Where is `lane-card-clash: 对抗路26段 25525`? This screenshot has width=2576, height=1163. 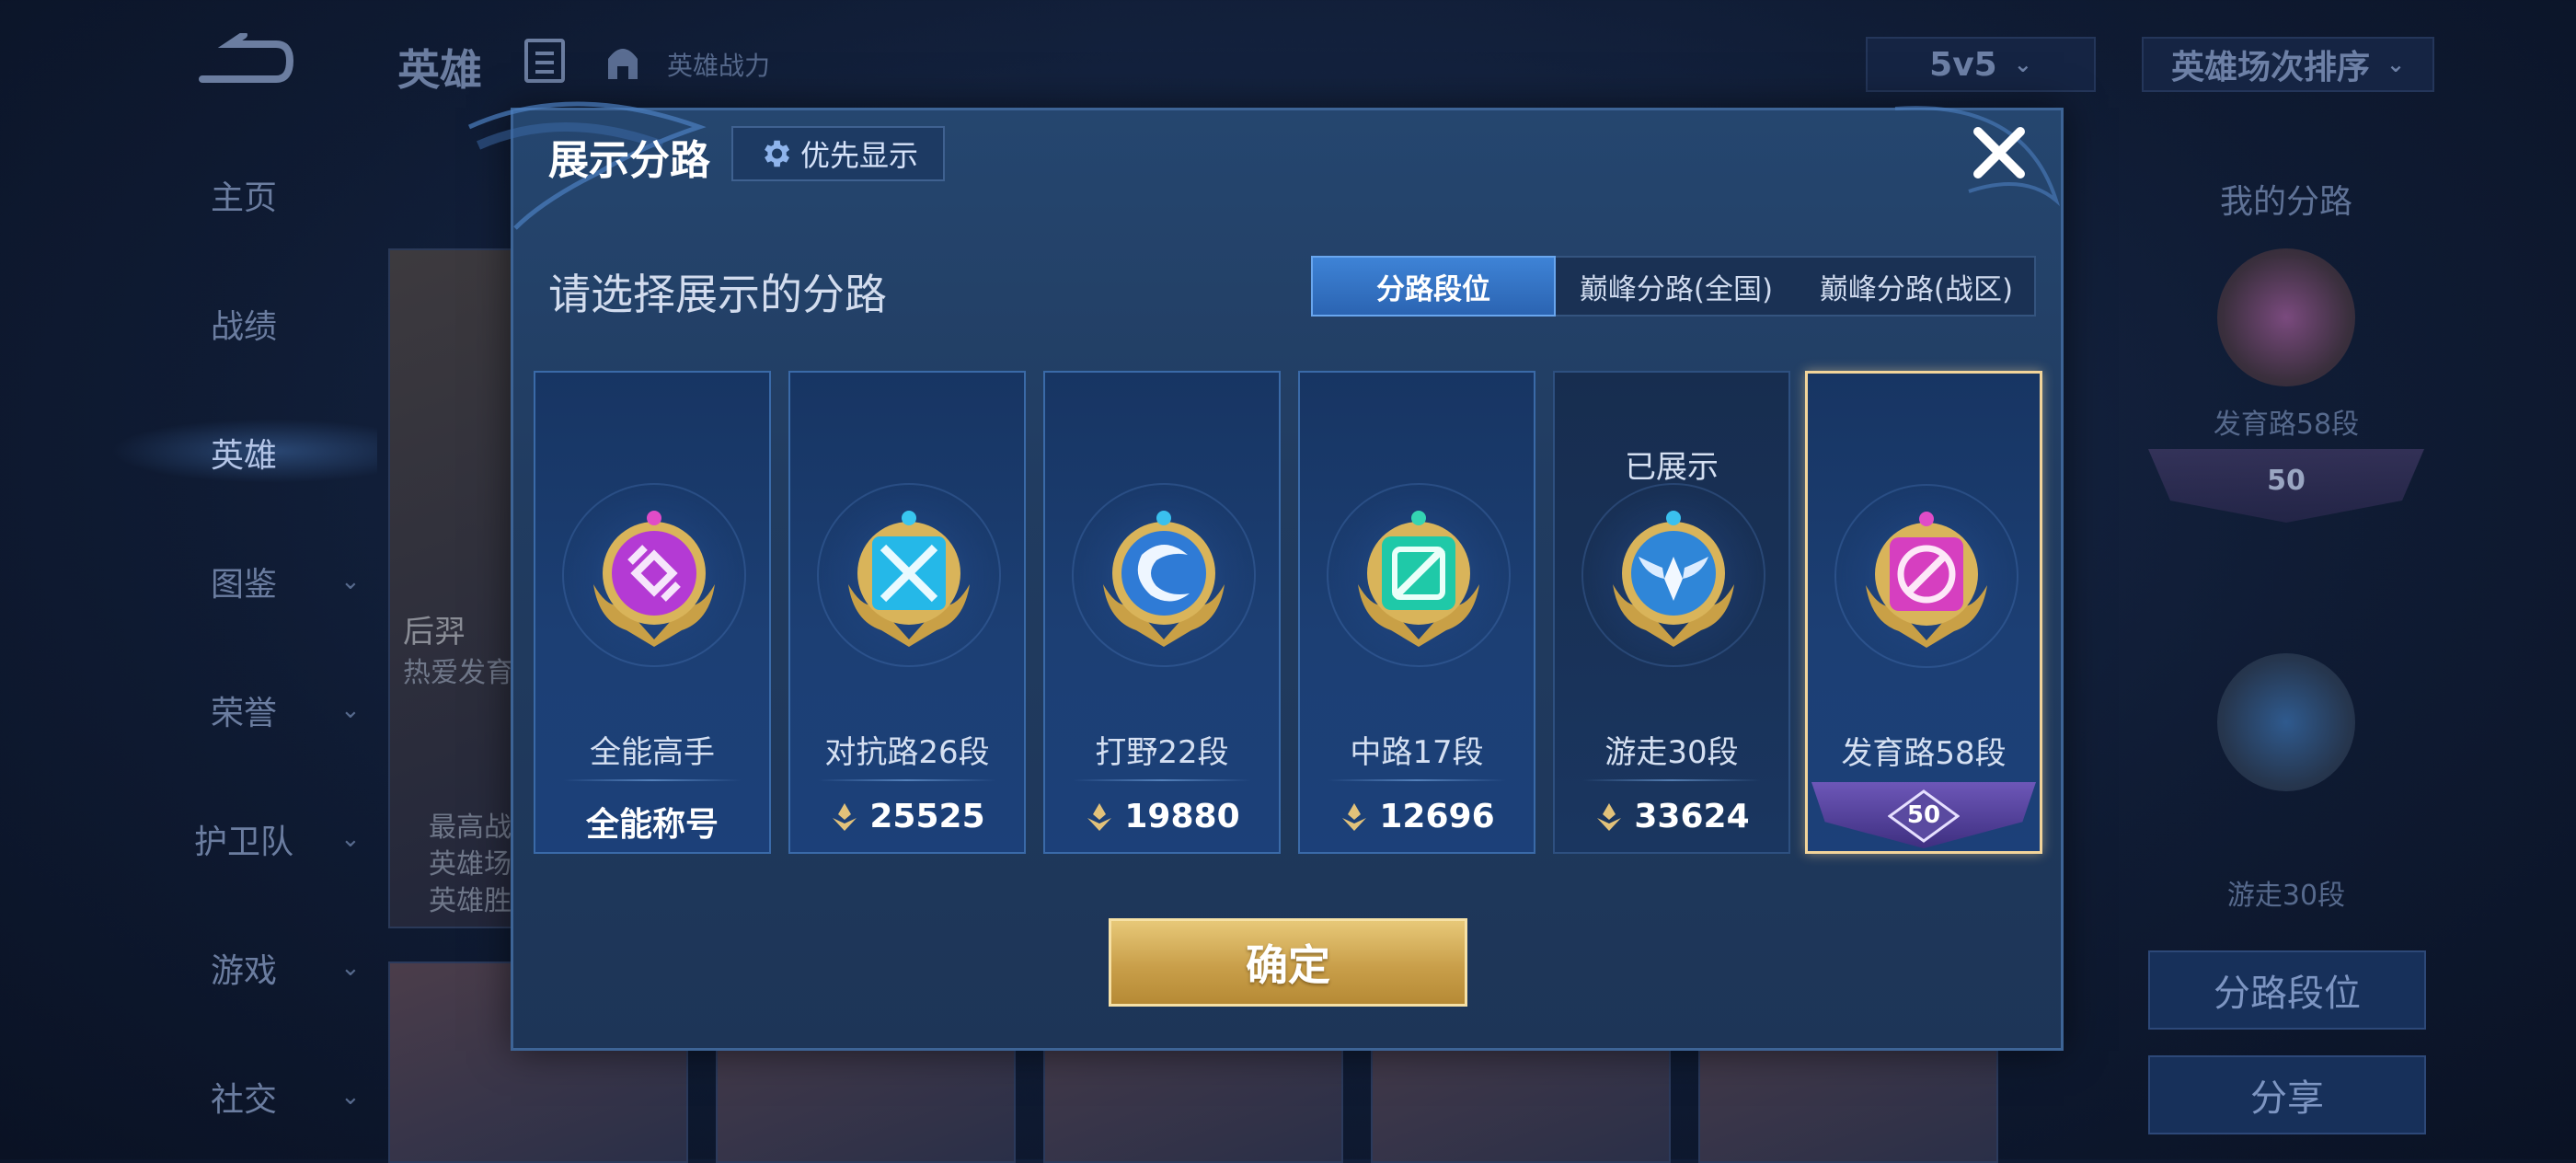
lane-card-clash: 对抗路26段 25525 is located at coordinates (907, 613).